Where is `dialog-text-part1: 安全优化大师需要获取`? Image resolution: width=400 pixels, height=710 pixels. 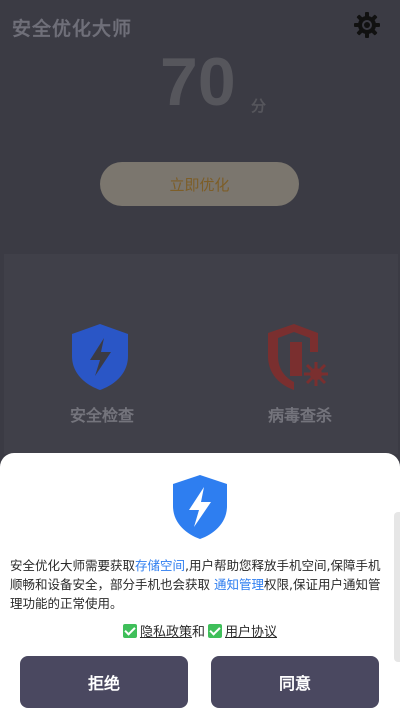 dialog-text-part1: 安全优化大师需要获取 is located at coordinates (73, 565).